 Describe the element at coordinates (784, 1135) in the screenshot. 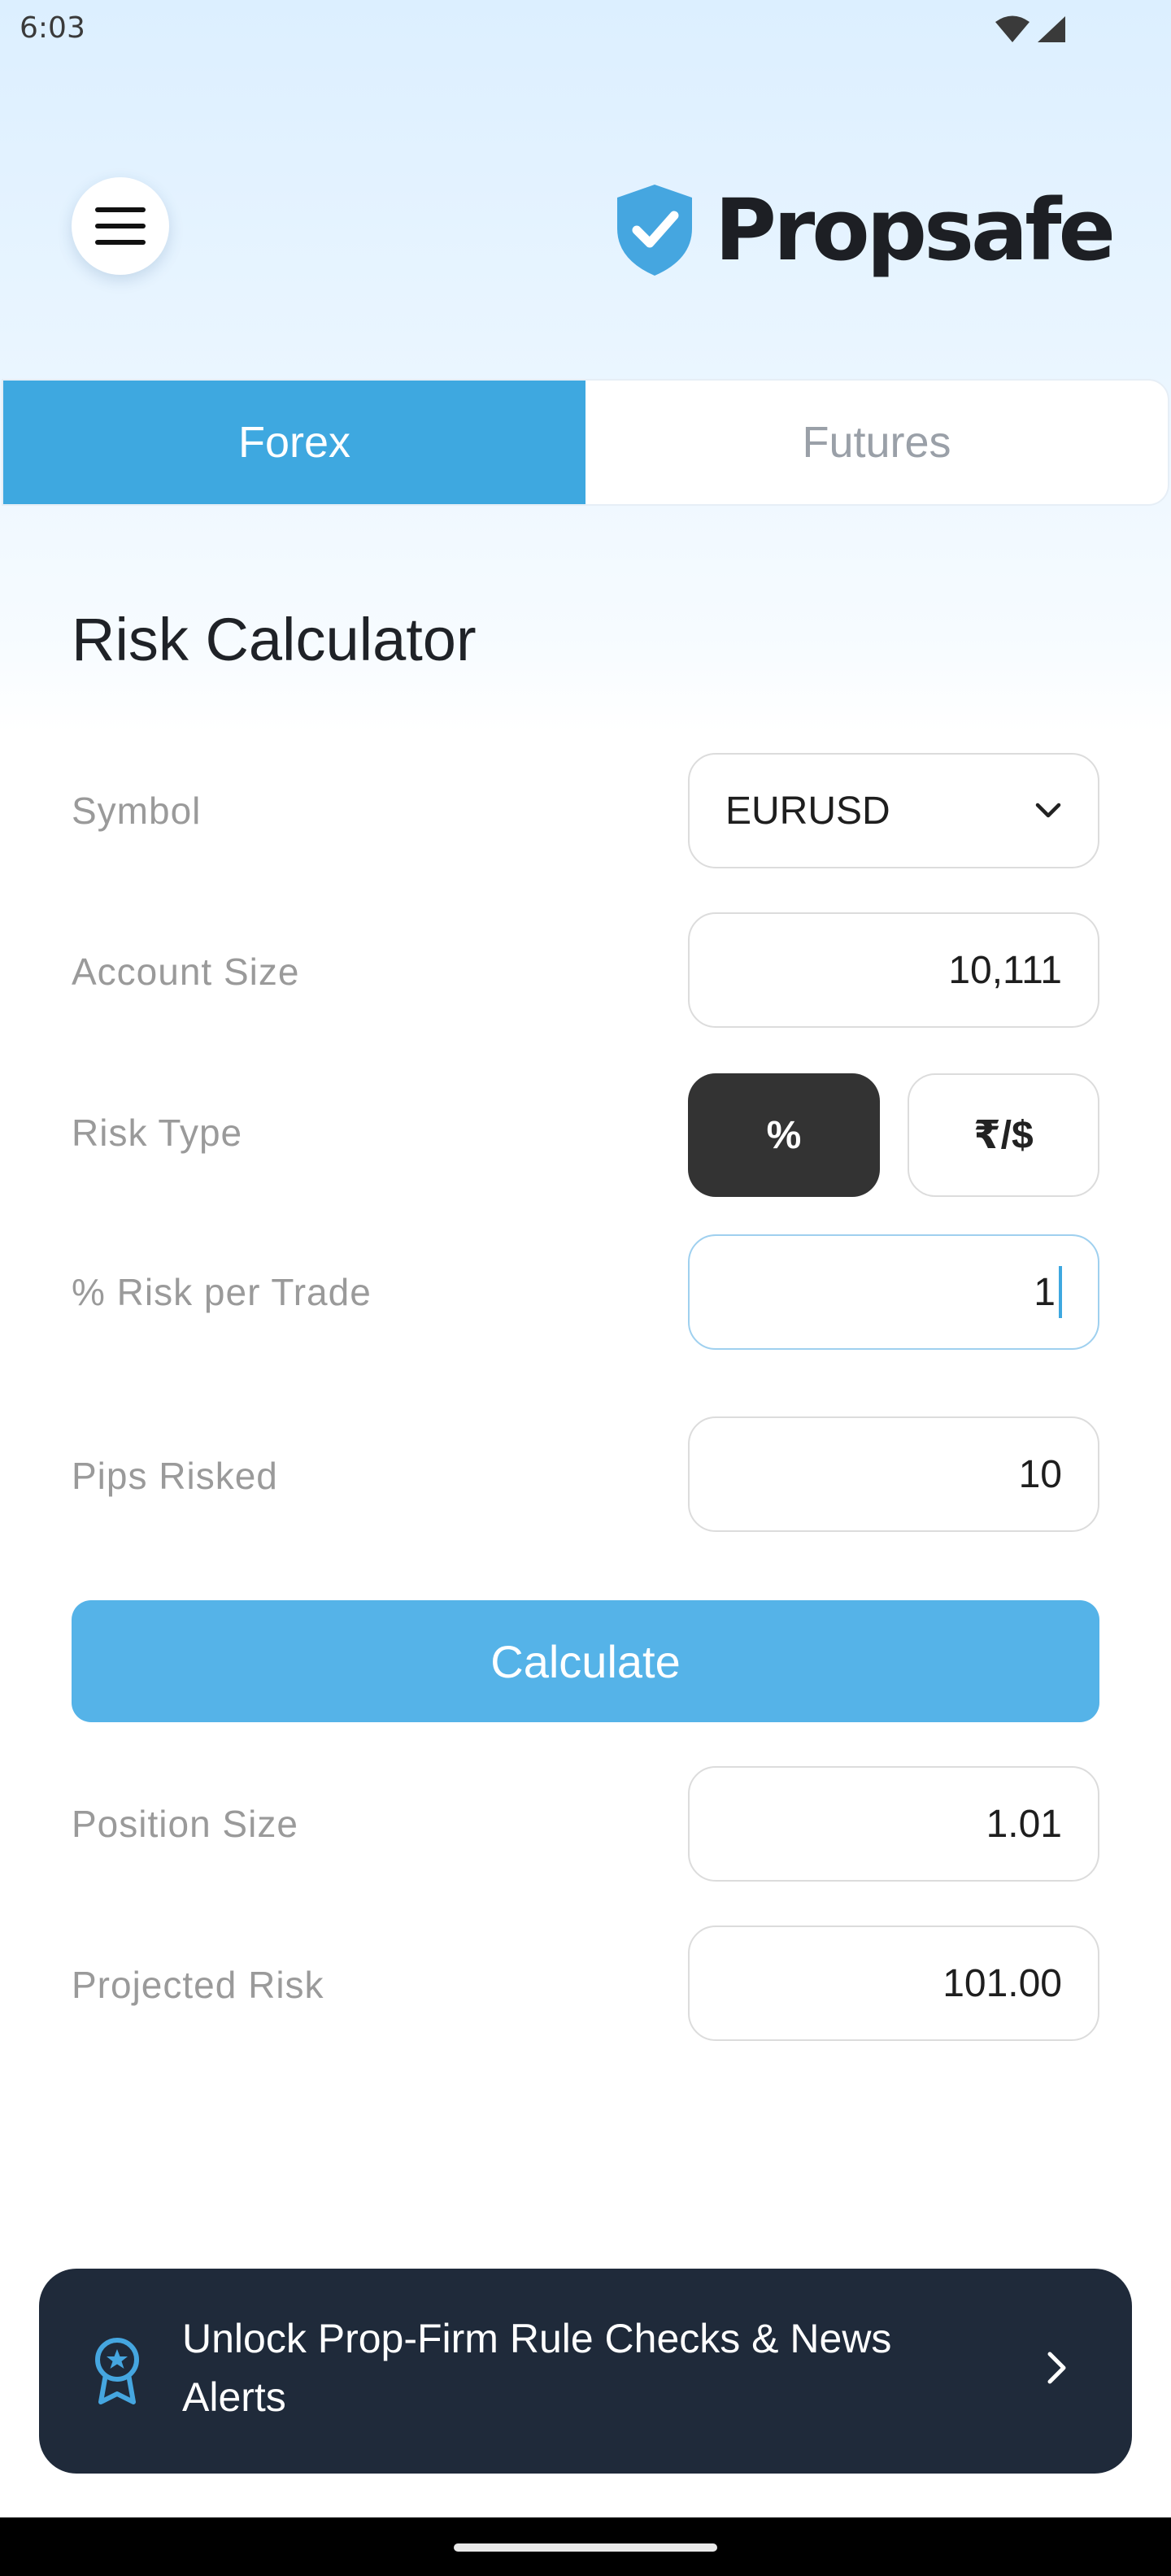

I see `risk-type-percent-button: %` at that location.